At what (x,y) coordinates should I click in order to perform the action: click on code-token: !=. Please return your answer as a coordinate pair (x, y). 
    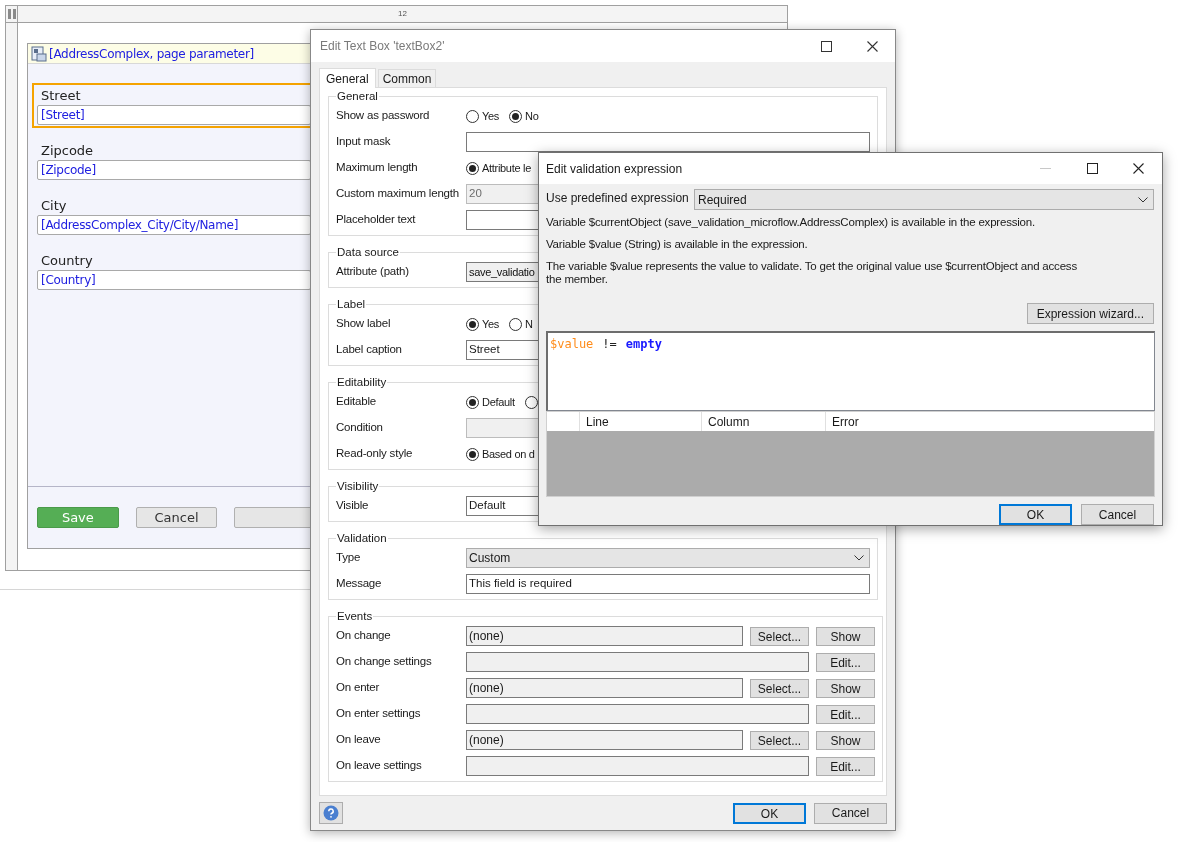
    Looking at the image, I should click on (609, 344).